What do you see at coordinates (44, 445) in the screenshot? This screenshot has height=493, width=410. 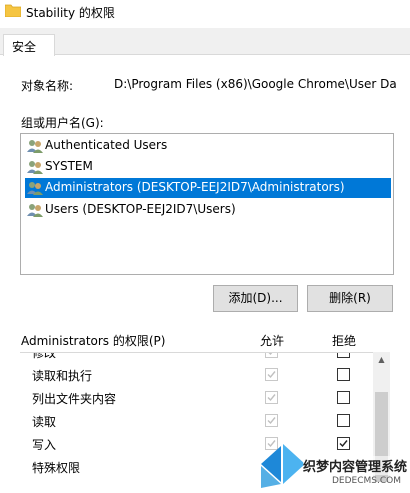 I see `permission-name: 写入` at bounding box center [44, 445].